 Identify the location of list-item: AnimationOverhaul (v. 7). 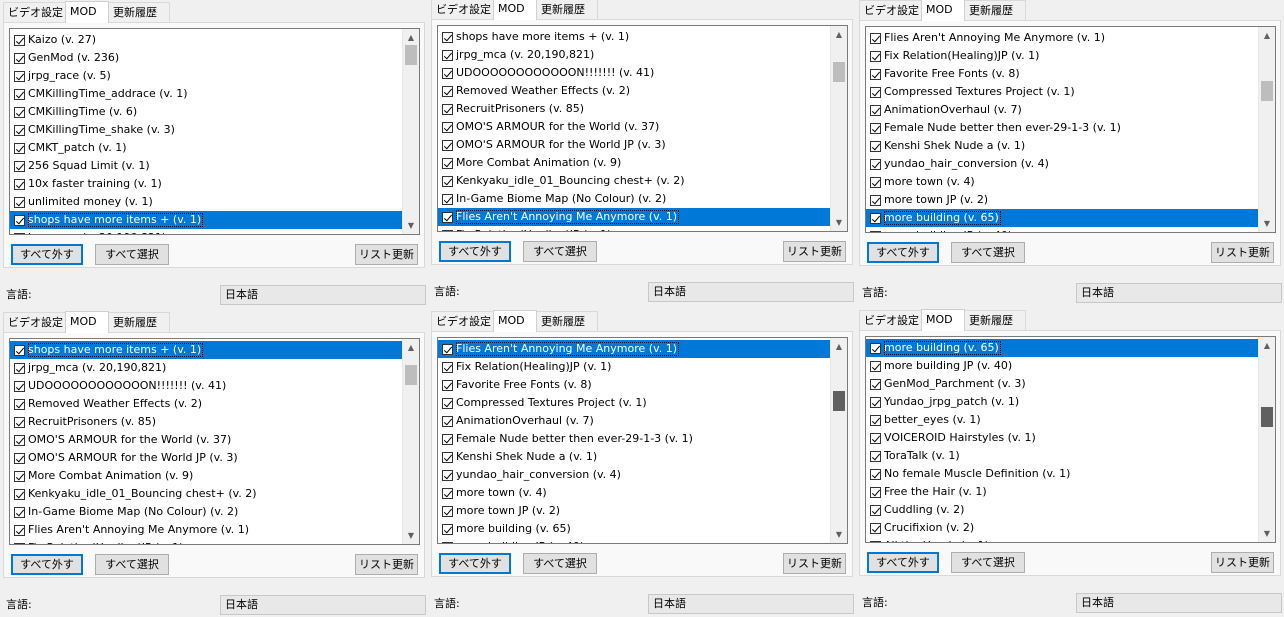
(634, 421).